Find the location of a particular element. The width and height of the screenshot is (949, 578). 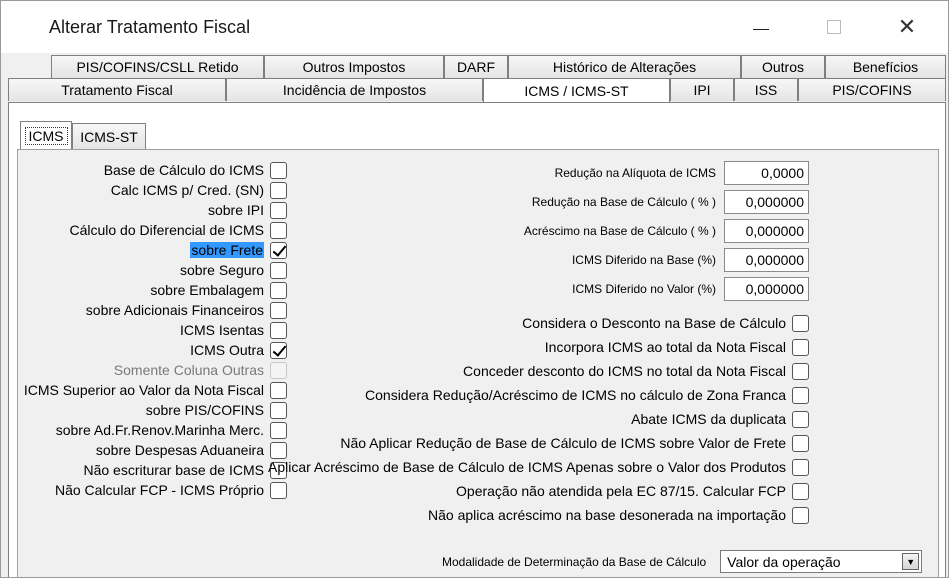

option-icms-isentas: ICMS Isentas is located at coordinates (233, 330).